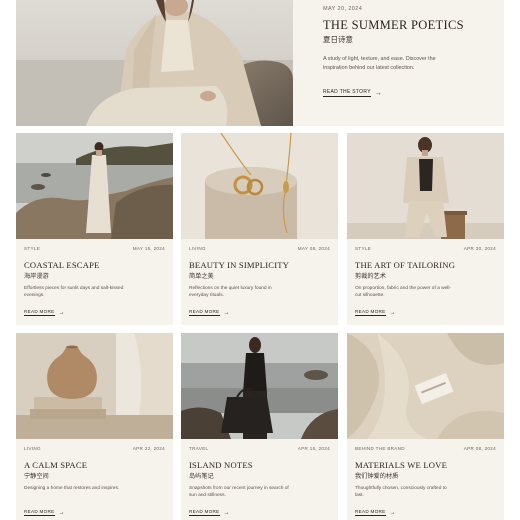 Image resolution: width=520 pixels, height=520 pixels. What do you see at coordinates (94, 450) in the screenshot?
I see `card-meta: LIVING APR 22, 2024` at bounding box center [94, 450].